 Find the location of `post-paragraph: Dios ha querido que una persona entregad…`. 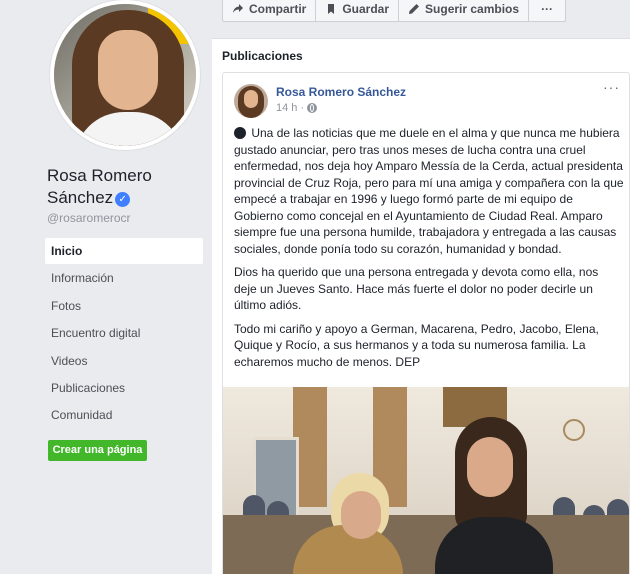

post-paragraph: Dios ha querido que una persona entregad… is located at coordinates (416, 288).